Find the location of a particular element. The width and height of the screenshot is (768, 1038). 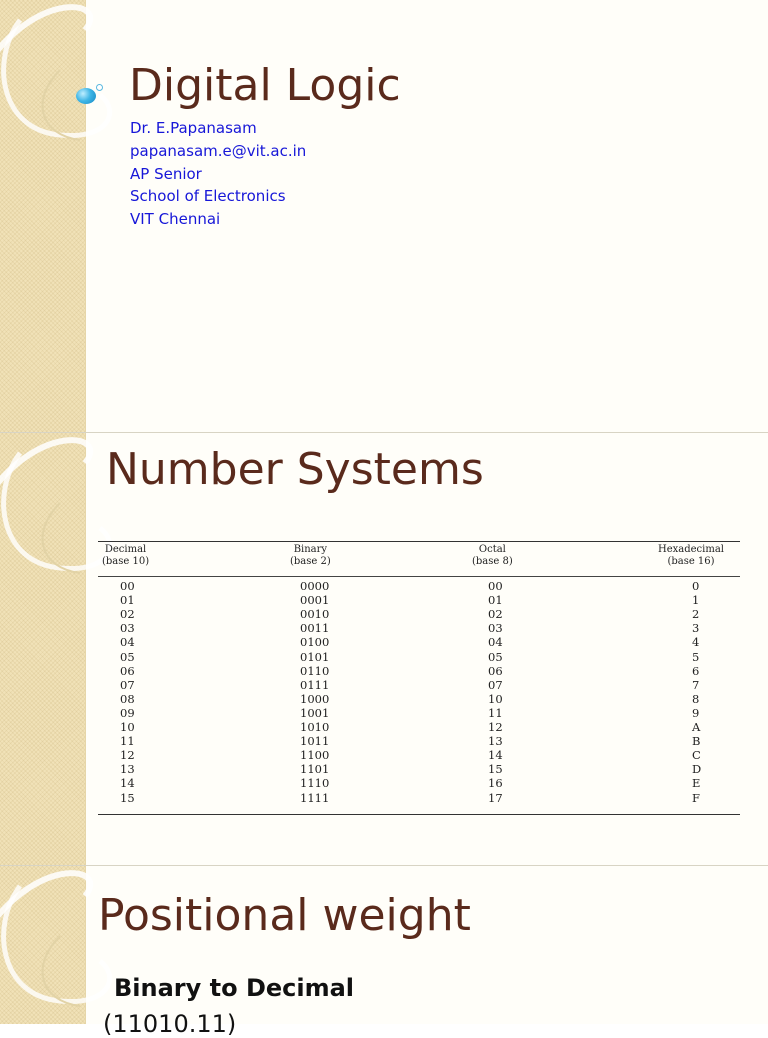

table-cell: 1011 is located at coordinates (315, 741).